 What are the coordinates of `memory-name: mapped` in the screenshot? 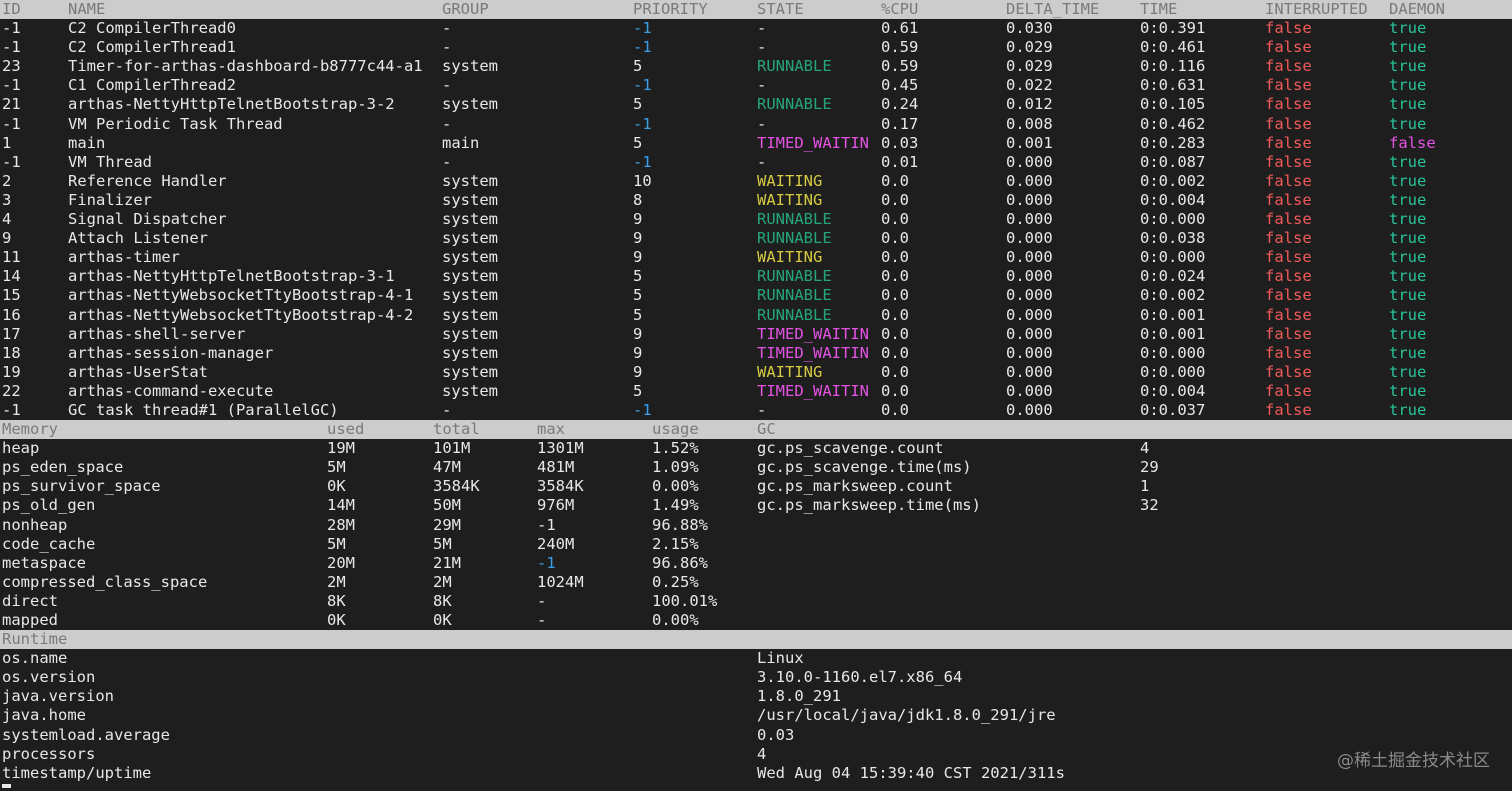 It's located at (30, 620).